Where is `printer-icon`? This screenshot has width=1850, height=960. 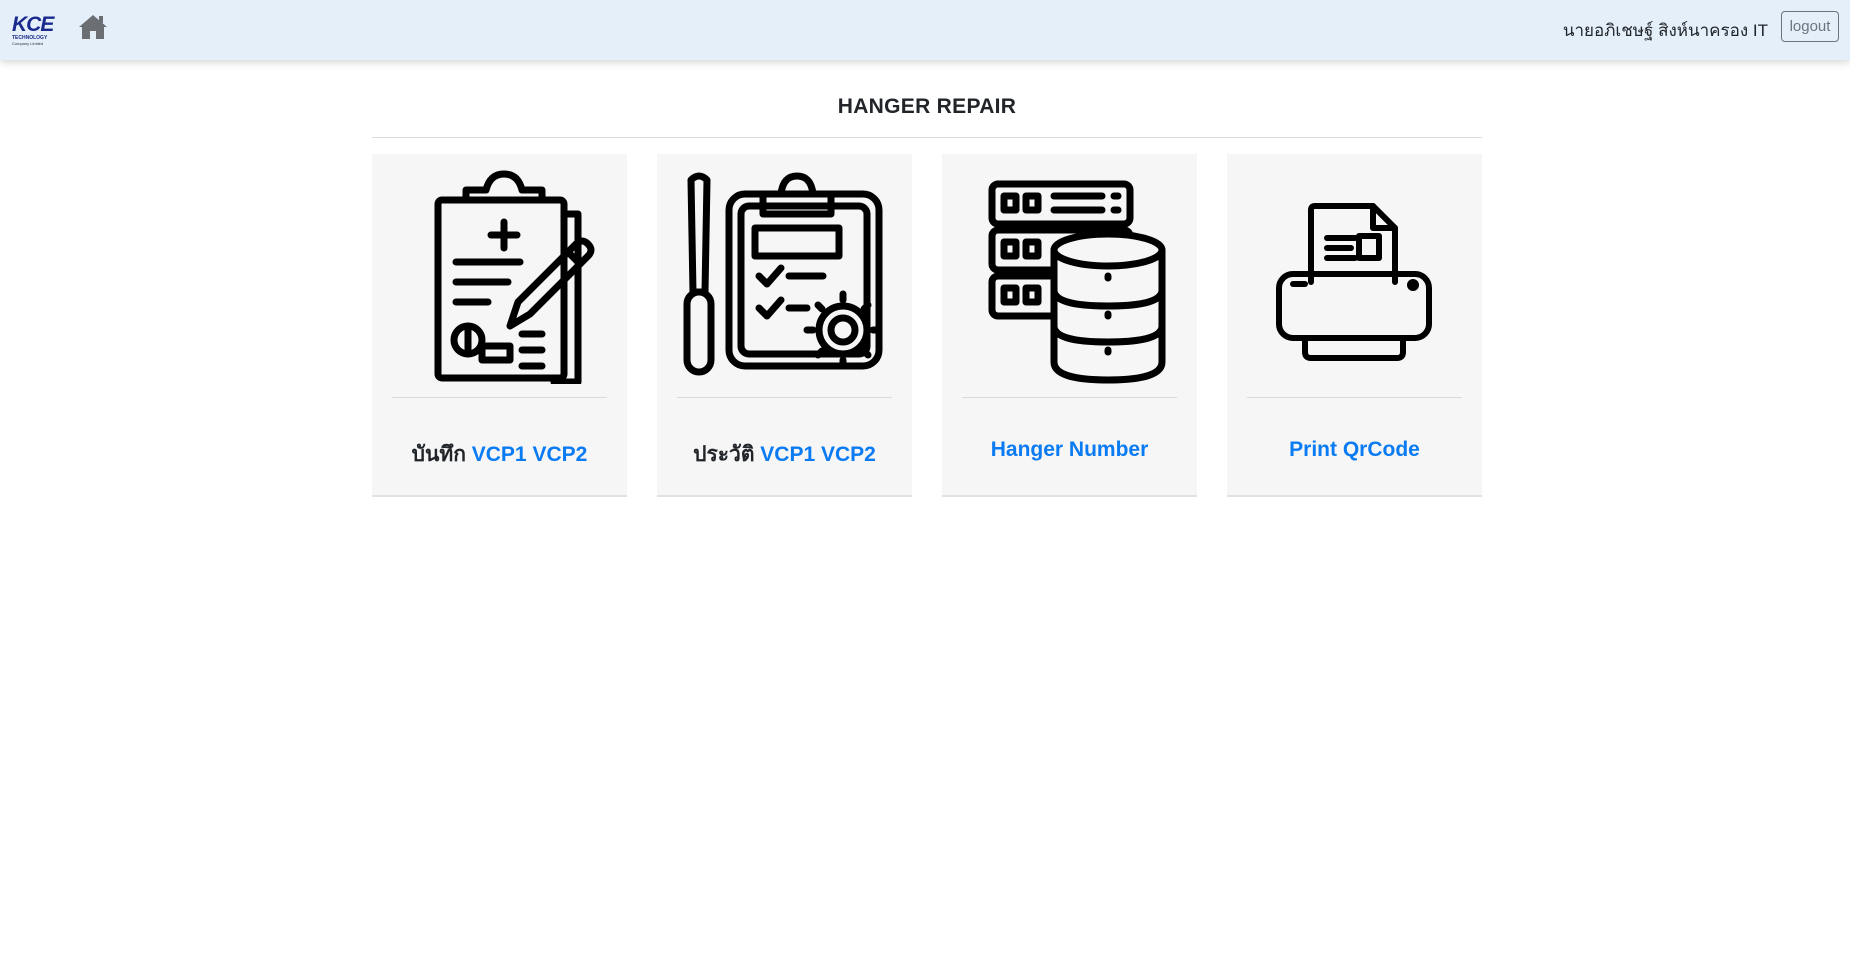
printer-icon is located at coordinates (1354, 282).